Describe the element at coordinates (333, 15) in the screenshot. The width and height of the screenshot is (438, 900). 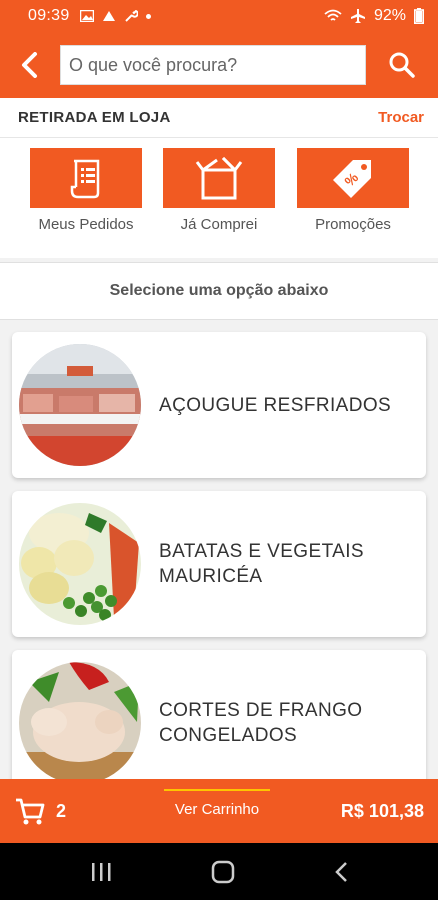
I see `wifi-icon` at that location.